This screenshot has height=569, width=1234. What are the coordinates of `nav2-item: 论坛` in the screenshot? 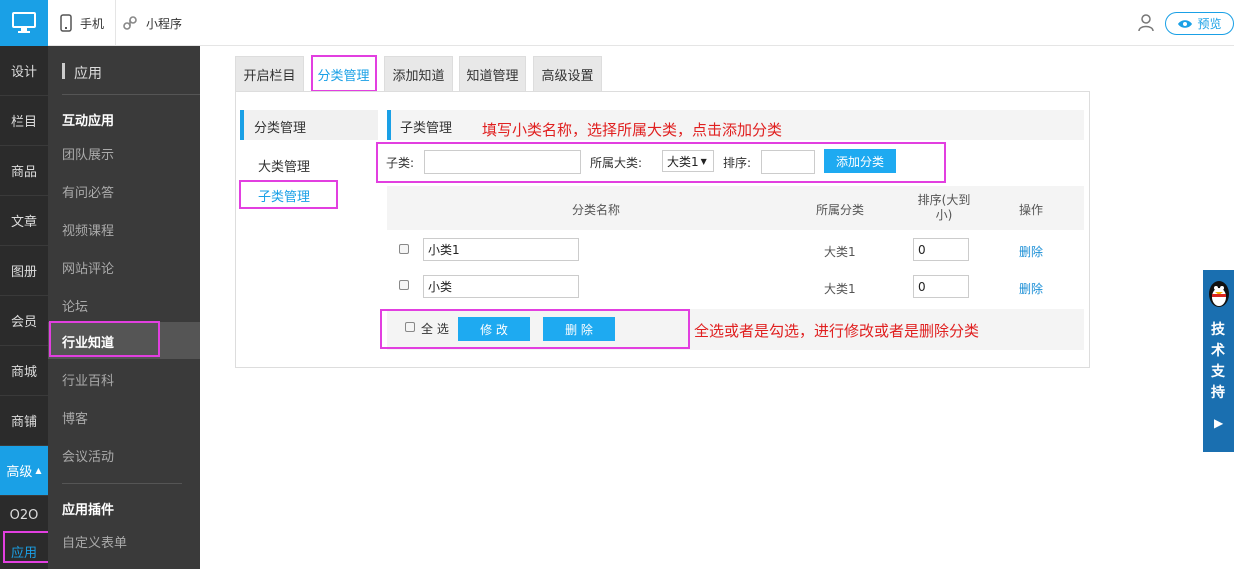 It's located at (75, 305).